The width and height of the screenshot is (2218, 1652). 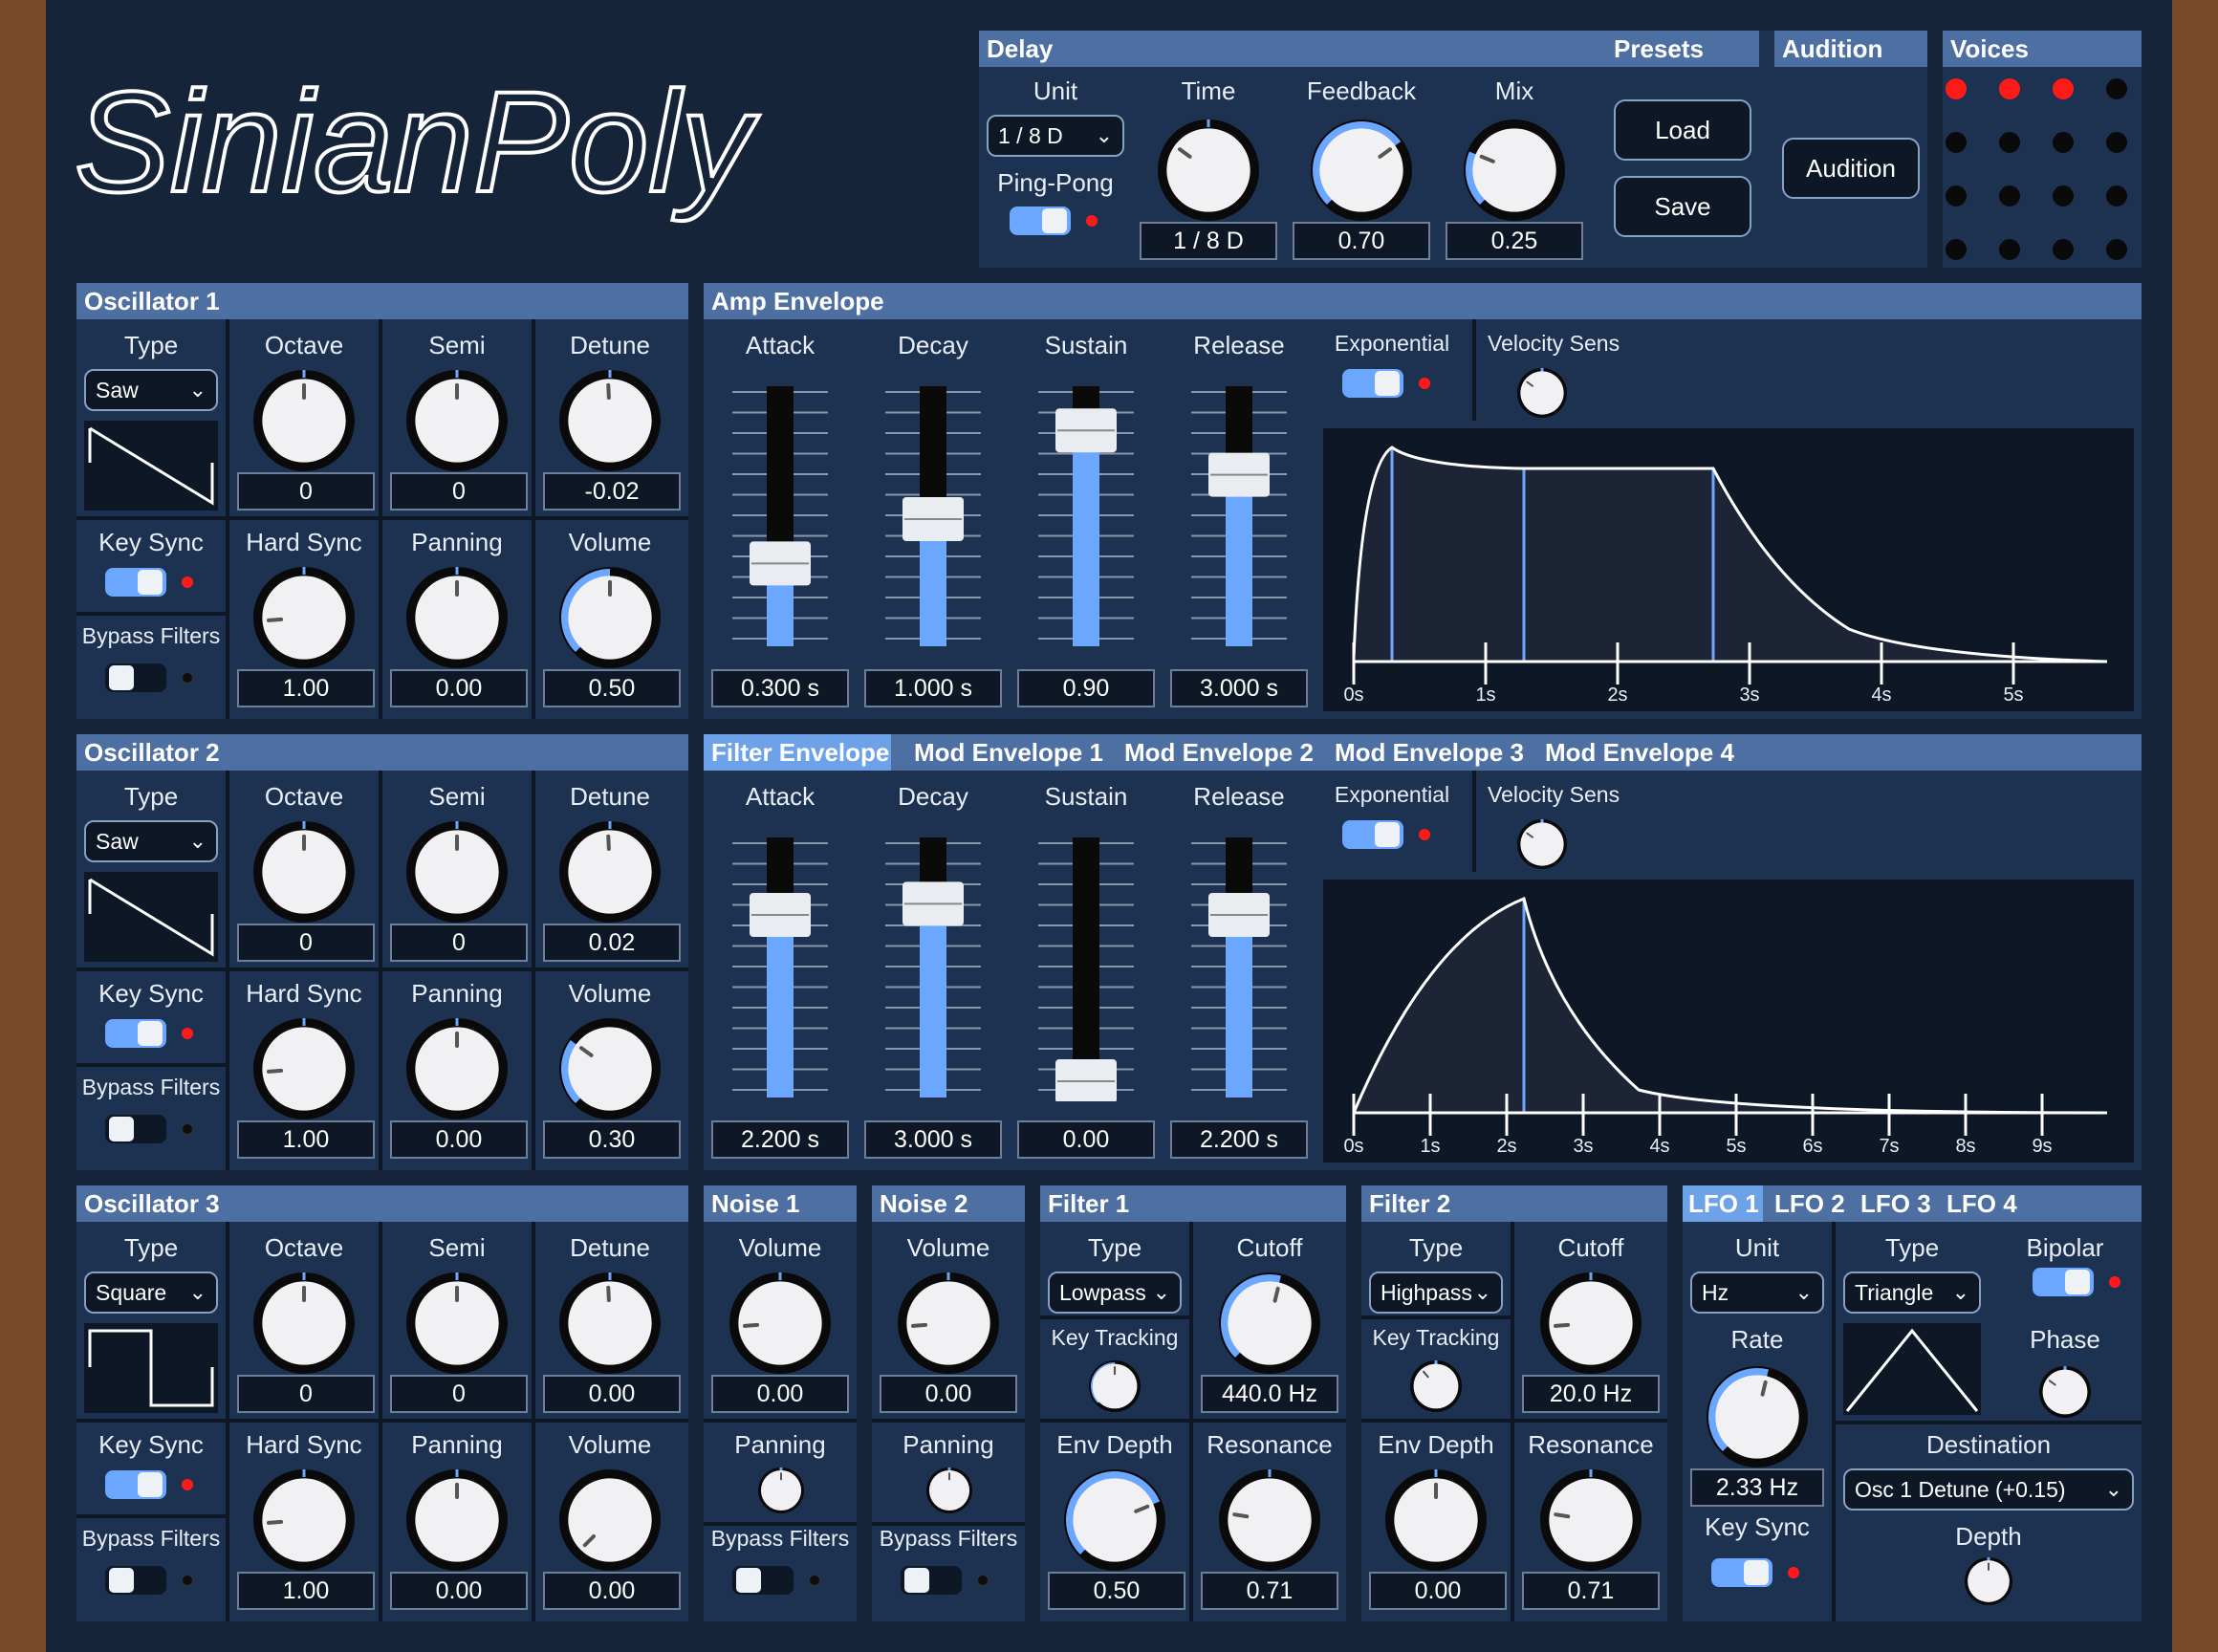 I want to click on delay-mix-knob, so click(x=1514, y=172).